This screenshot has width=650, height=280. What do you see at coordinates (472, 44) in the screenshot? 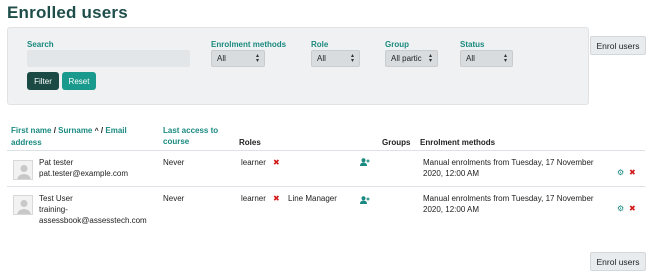
I see `status-label: Status` at bounding box center [472, 44].